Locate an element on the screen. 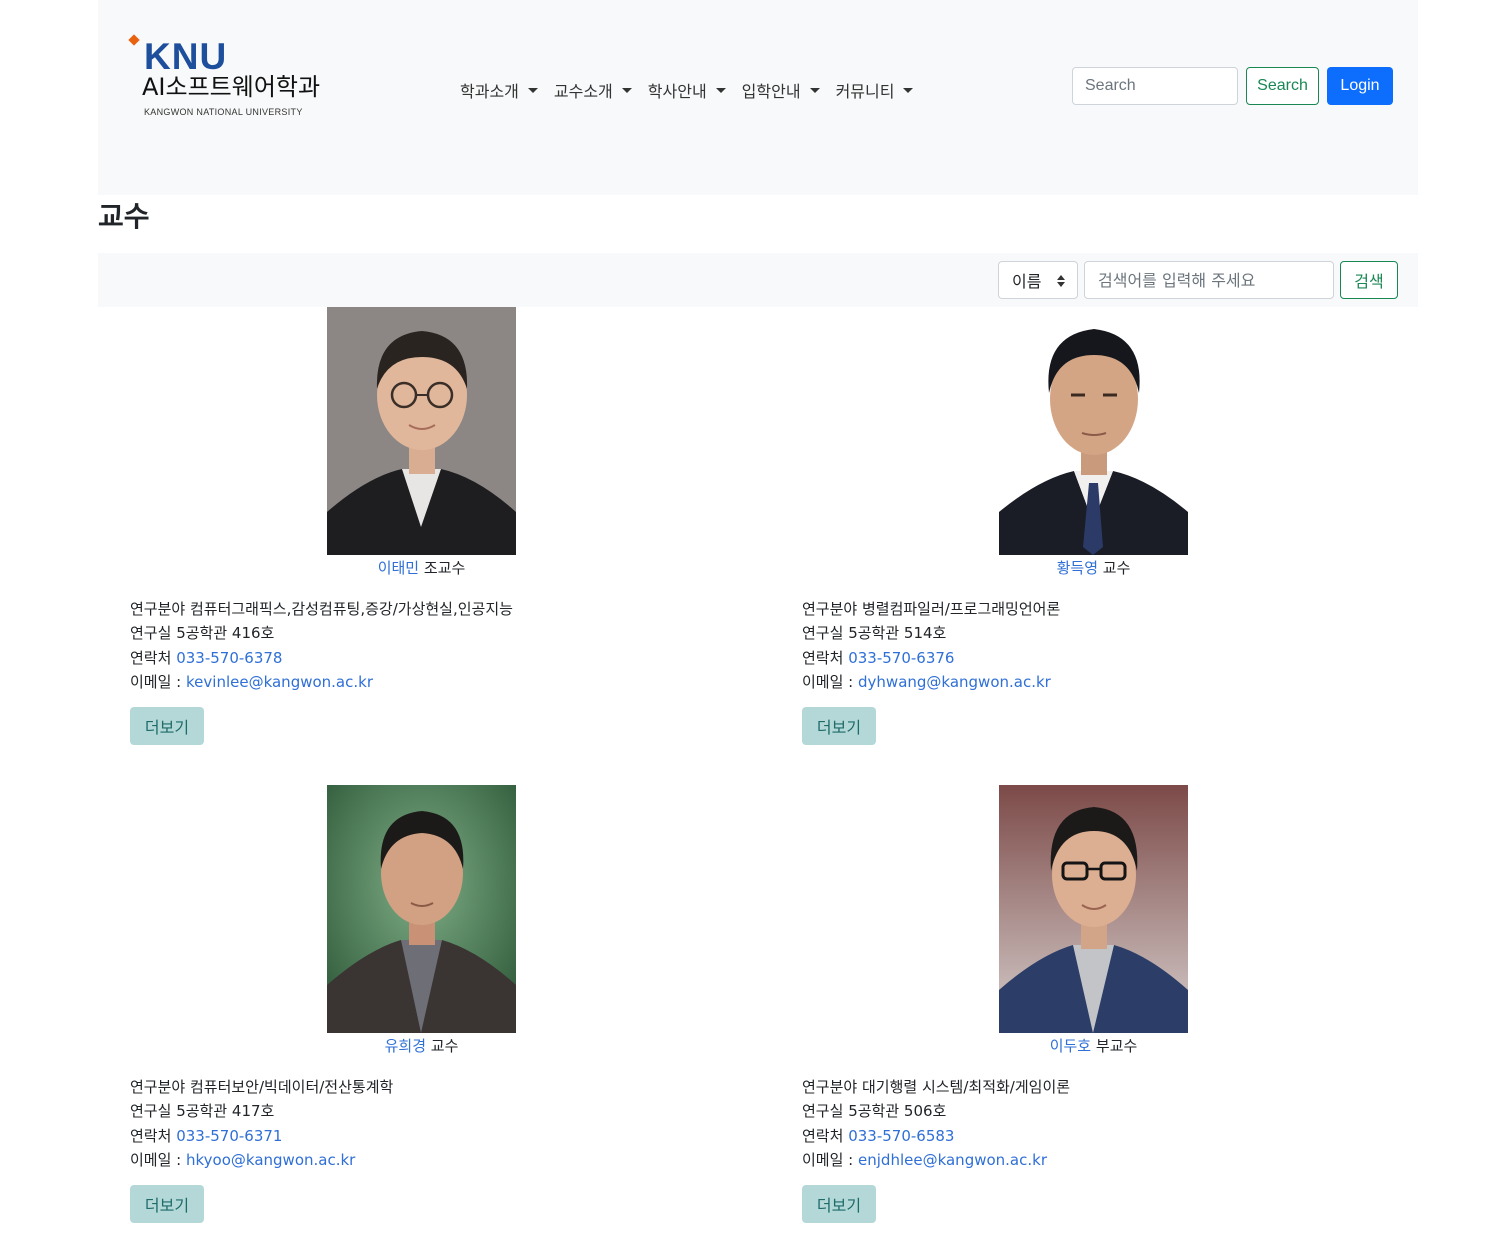 The image size is (1512, 1259). nav-label: 교수소개 is located at coordinates (583, 91).